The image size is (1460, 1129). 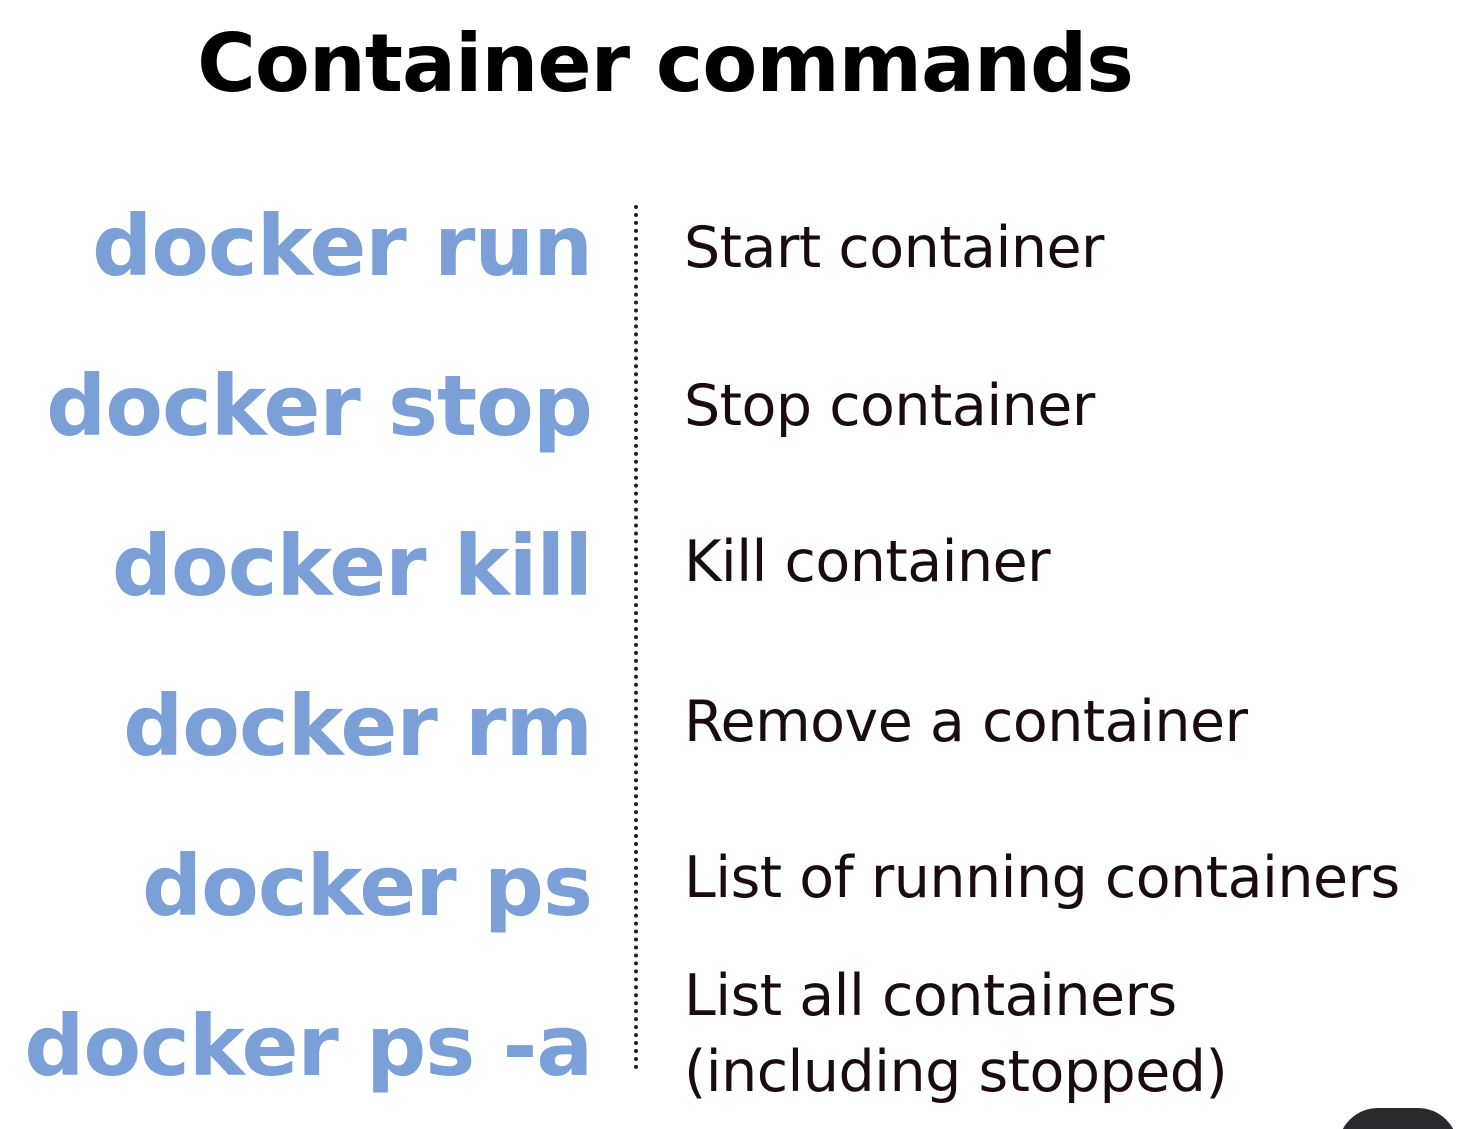 I want to click on description-kill-container: Kill container, so click(x=867, y=562).